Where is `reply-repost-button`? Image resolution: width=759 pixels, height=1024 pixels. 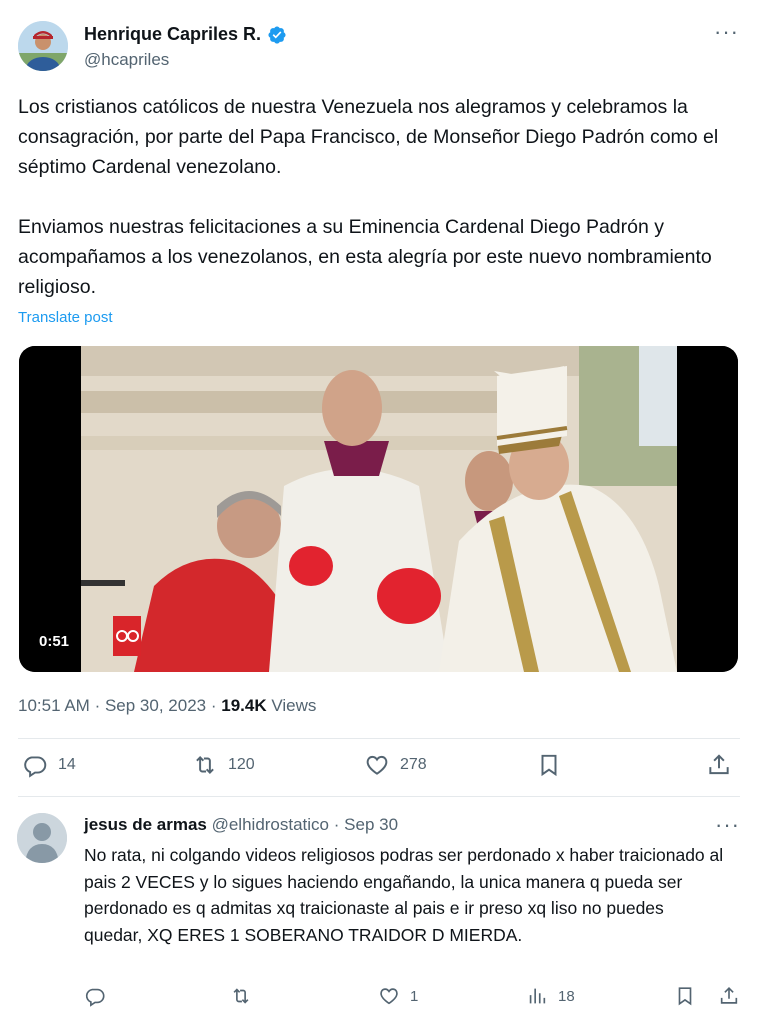
reply-repost-button is located at coordinates (241, 996).